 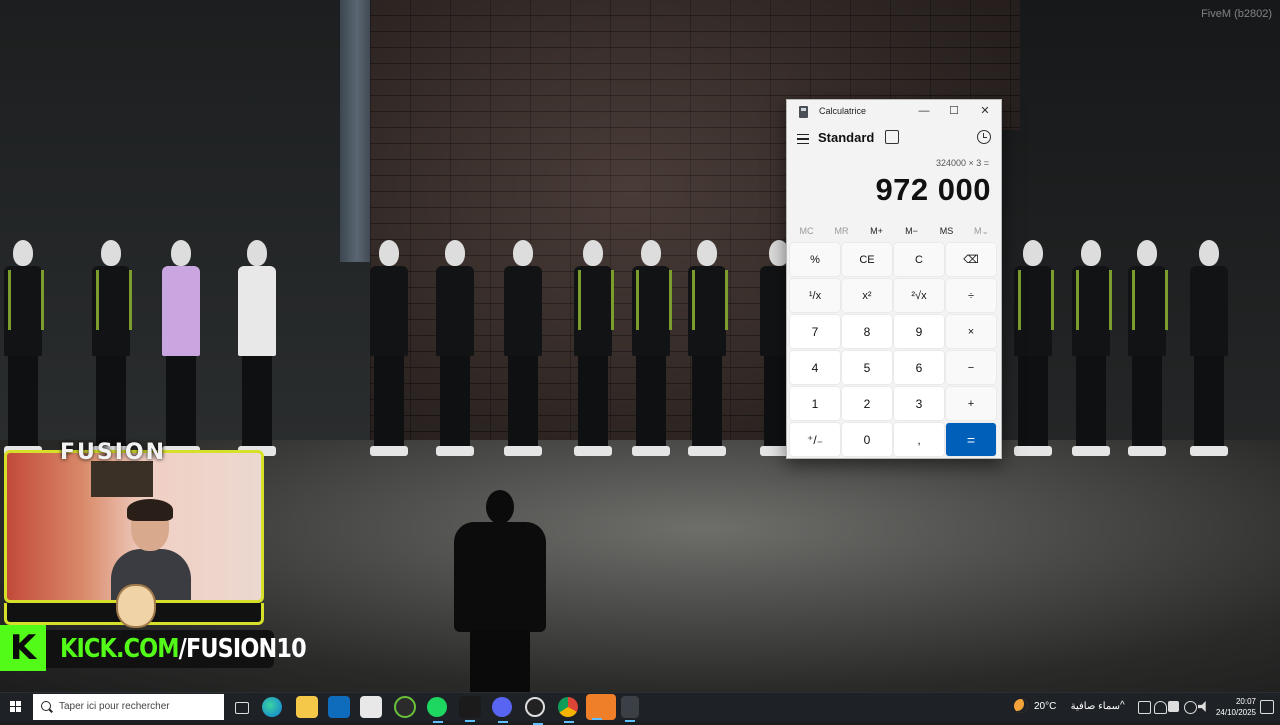 I want to click on backspace-key: ⌫, so click(x=971, y=259).